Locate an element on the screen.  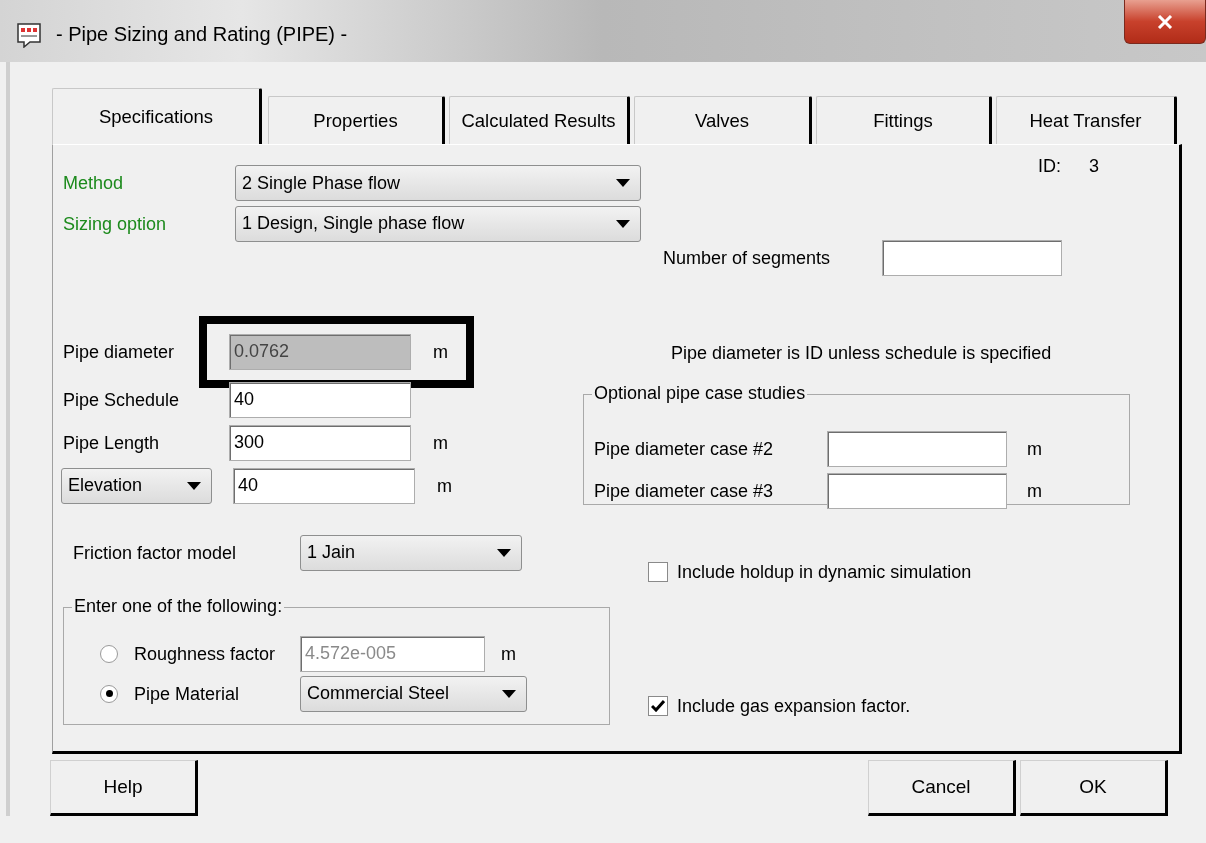
close-icon is located at coordinates (1165, 21).